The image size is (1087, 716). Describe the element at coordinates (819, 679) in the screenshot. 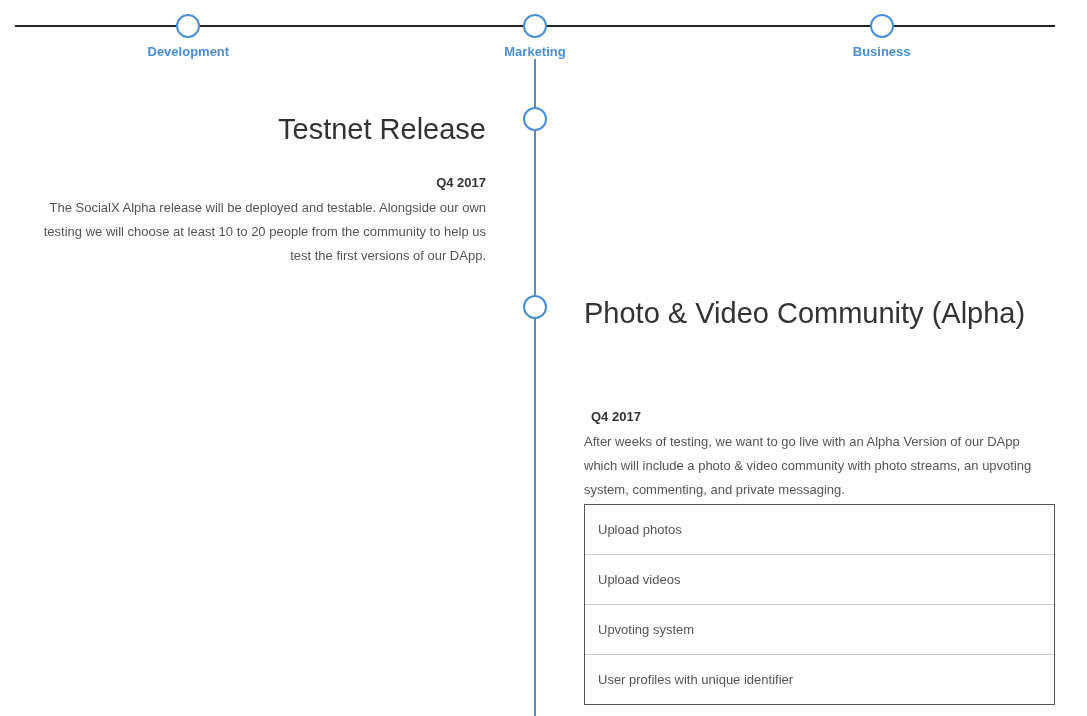

I see `feature-item: User profiles with unique identifier` at that location.